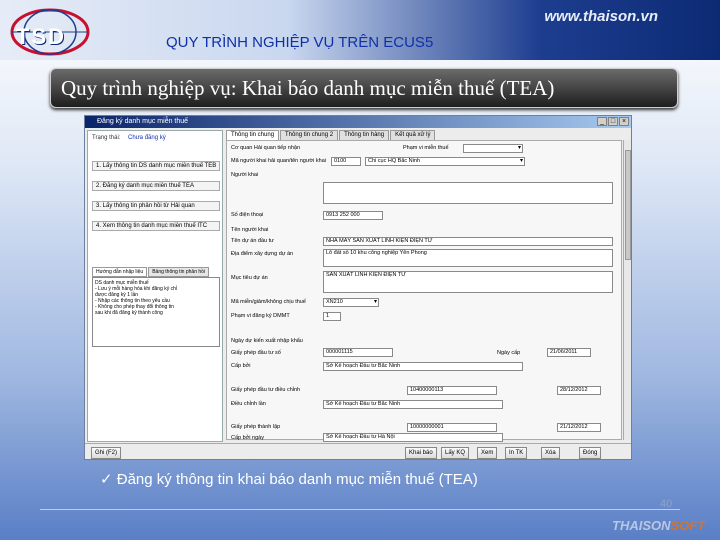 The width and height of the screenshot is (720, 540). I want to click on tab-help: Hướng dẫn nhập liệu, so click(120, 272).